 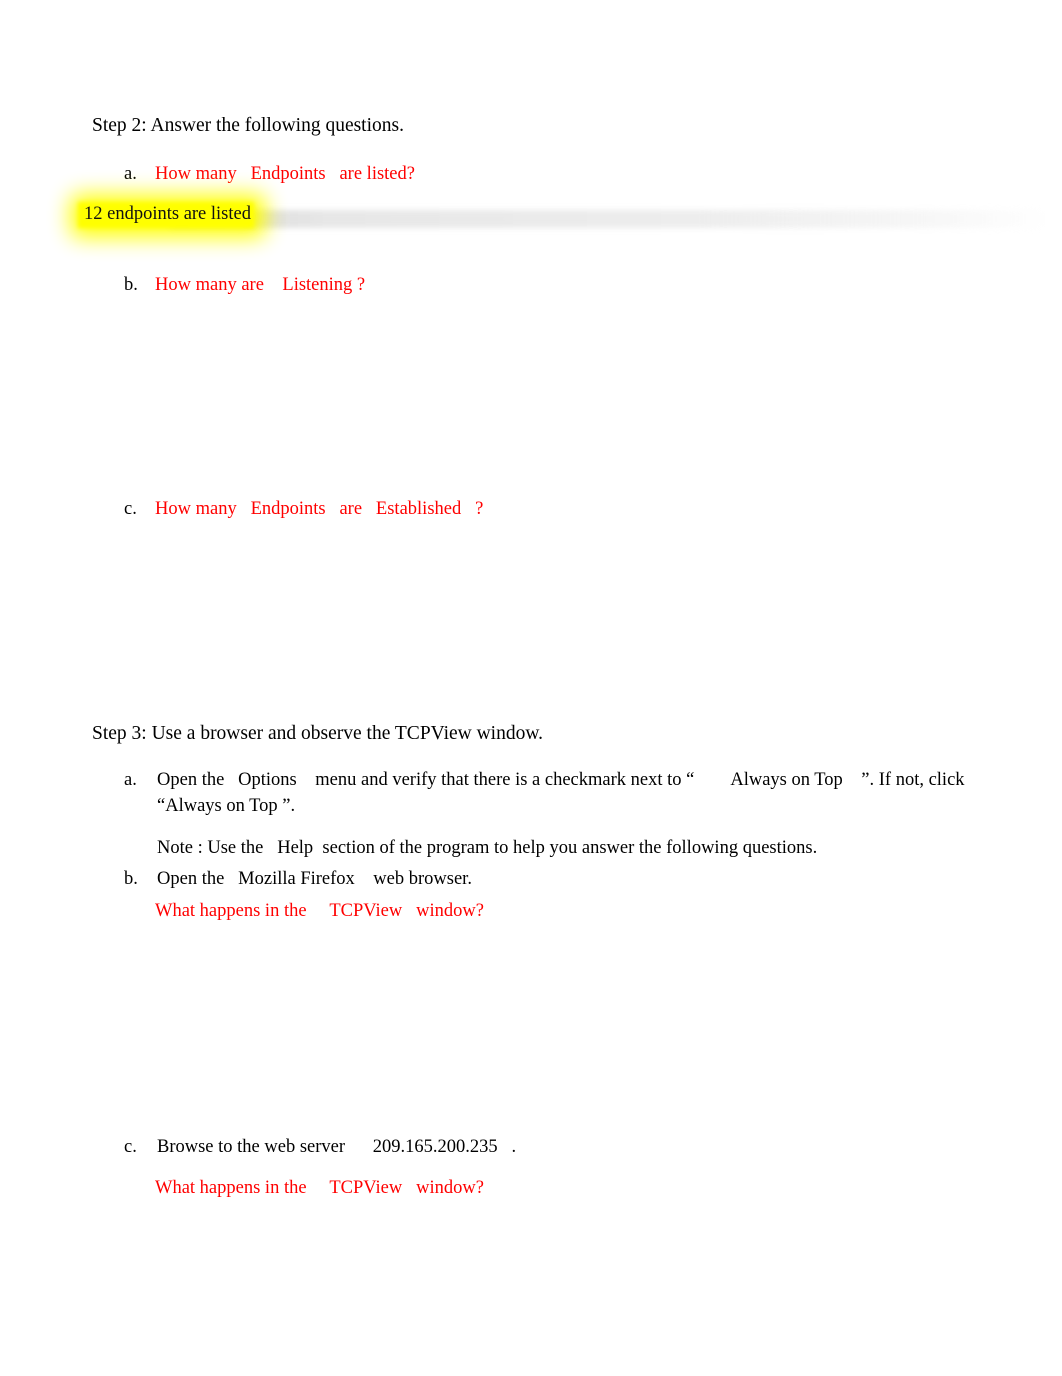 What do you see at coordinates (319, 911) in the screenshot?
I see `step3-item-b-question: What happens in the TCPView window?` at bounding box center [319, 911].